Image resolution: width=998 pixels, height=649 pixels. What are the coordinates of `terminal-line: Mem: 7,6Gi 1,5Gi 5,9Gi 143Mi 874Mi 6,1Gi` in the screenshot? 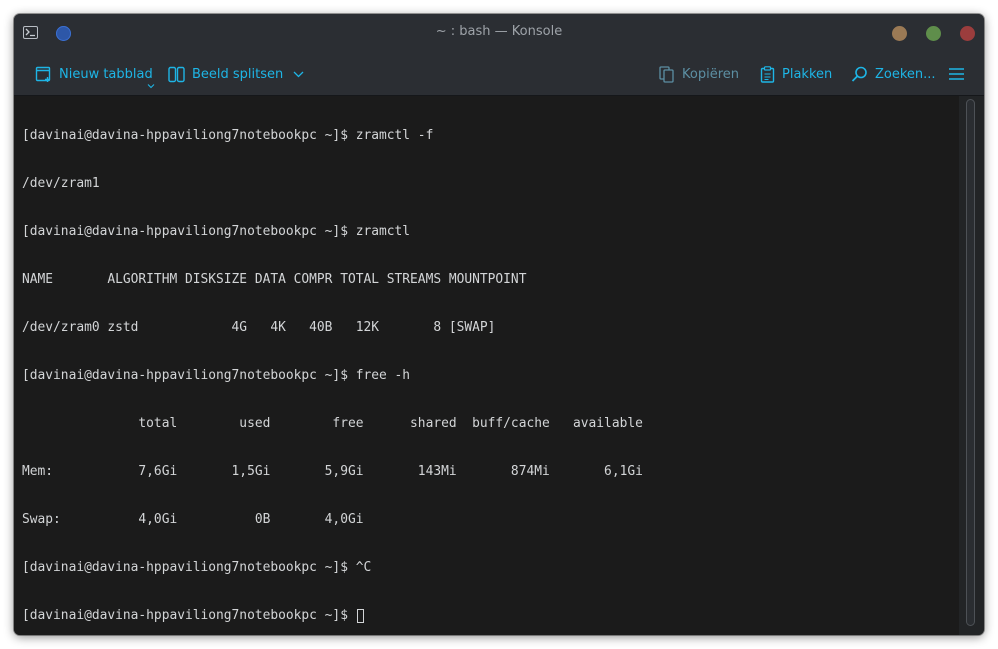 It's located at (332, 471).